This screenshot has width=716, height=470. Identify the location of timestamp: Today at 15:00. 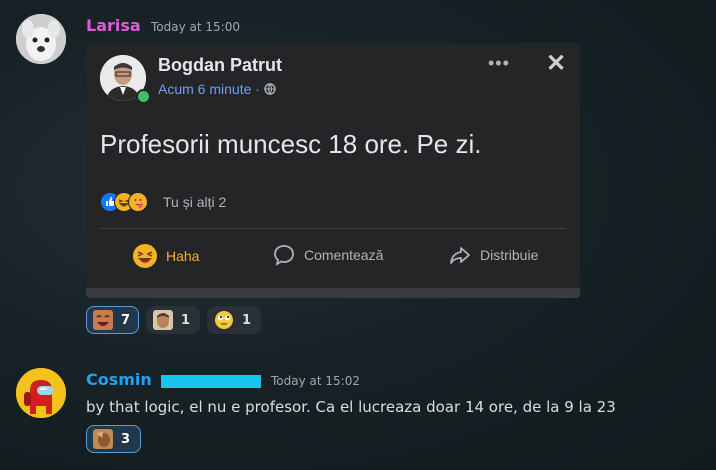
(195, 27).